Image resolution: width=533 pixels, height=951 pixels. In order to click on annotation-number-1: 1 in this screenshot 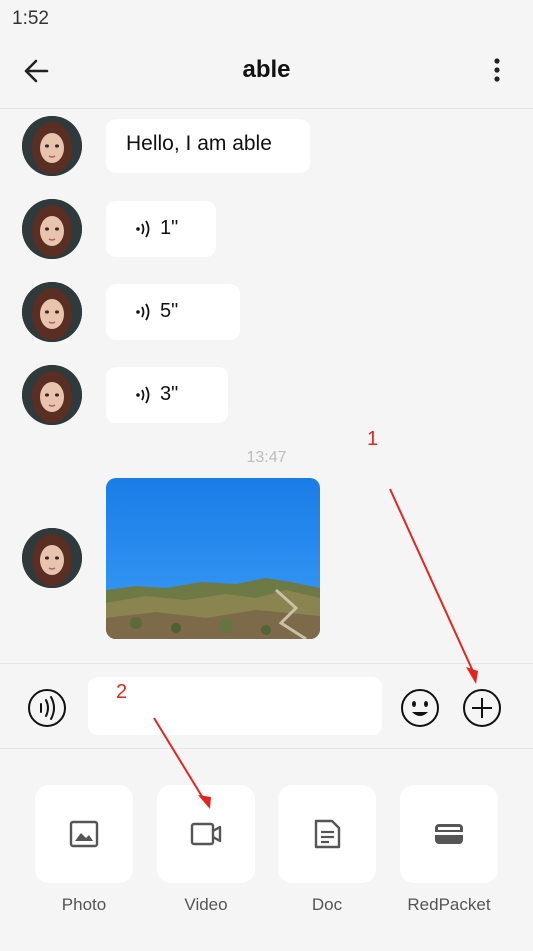, I will do `click(373, 439)`.